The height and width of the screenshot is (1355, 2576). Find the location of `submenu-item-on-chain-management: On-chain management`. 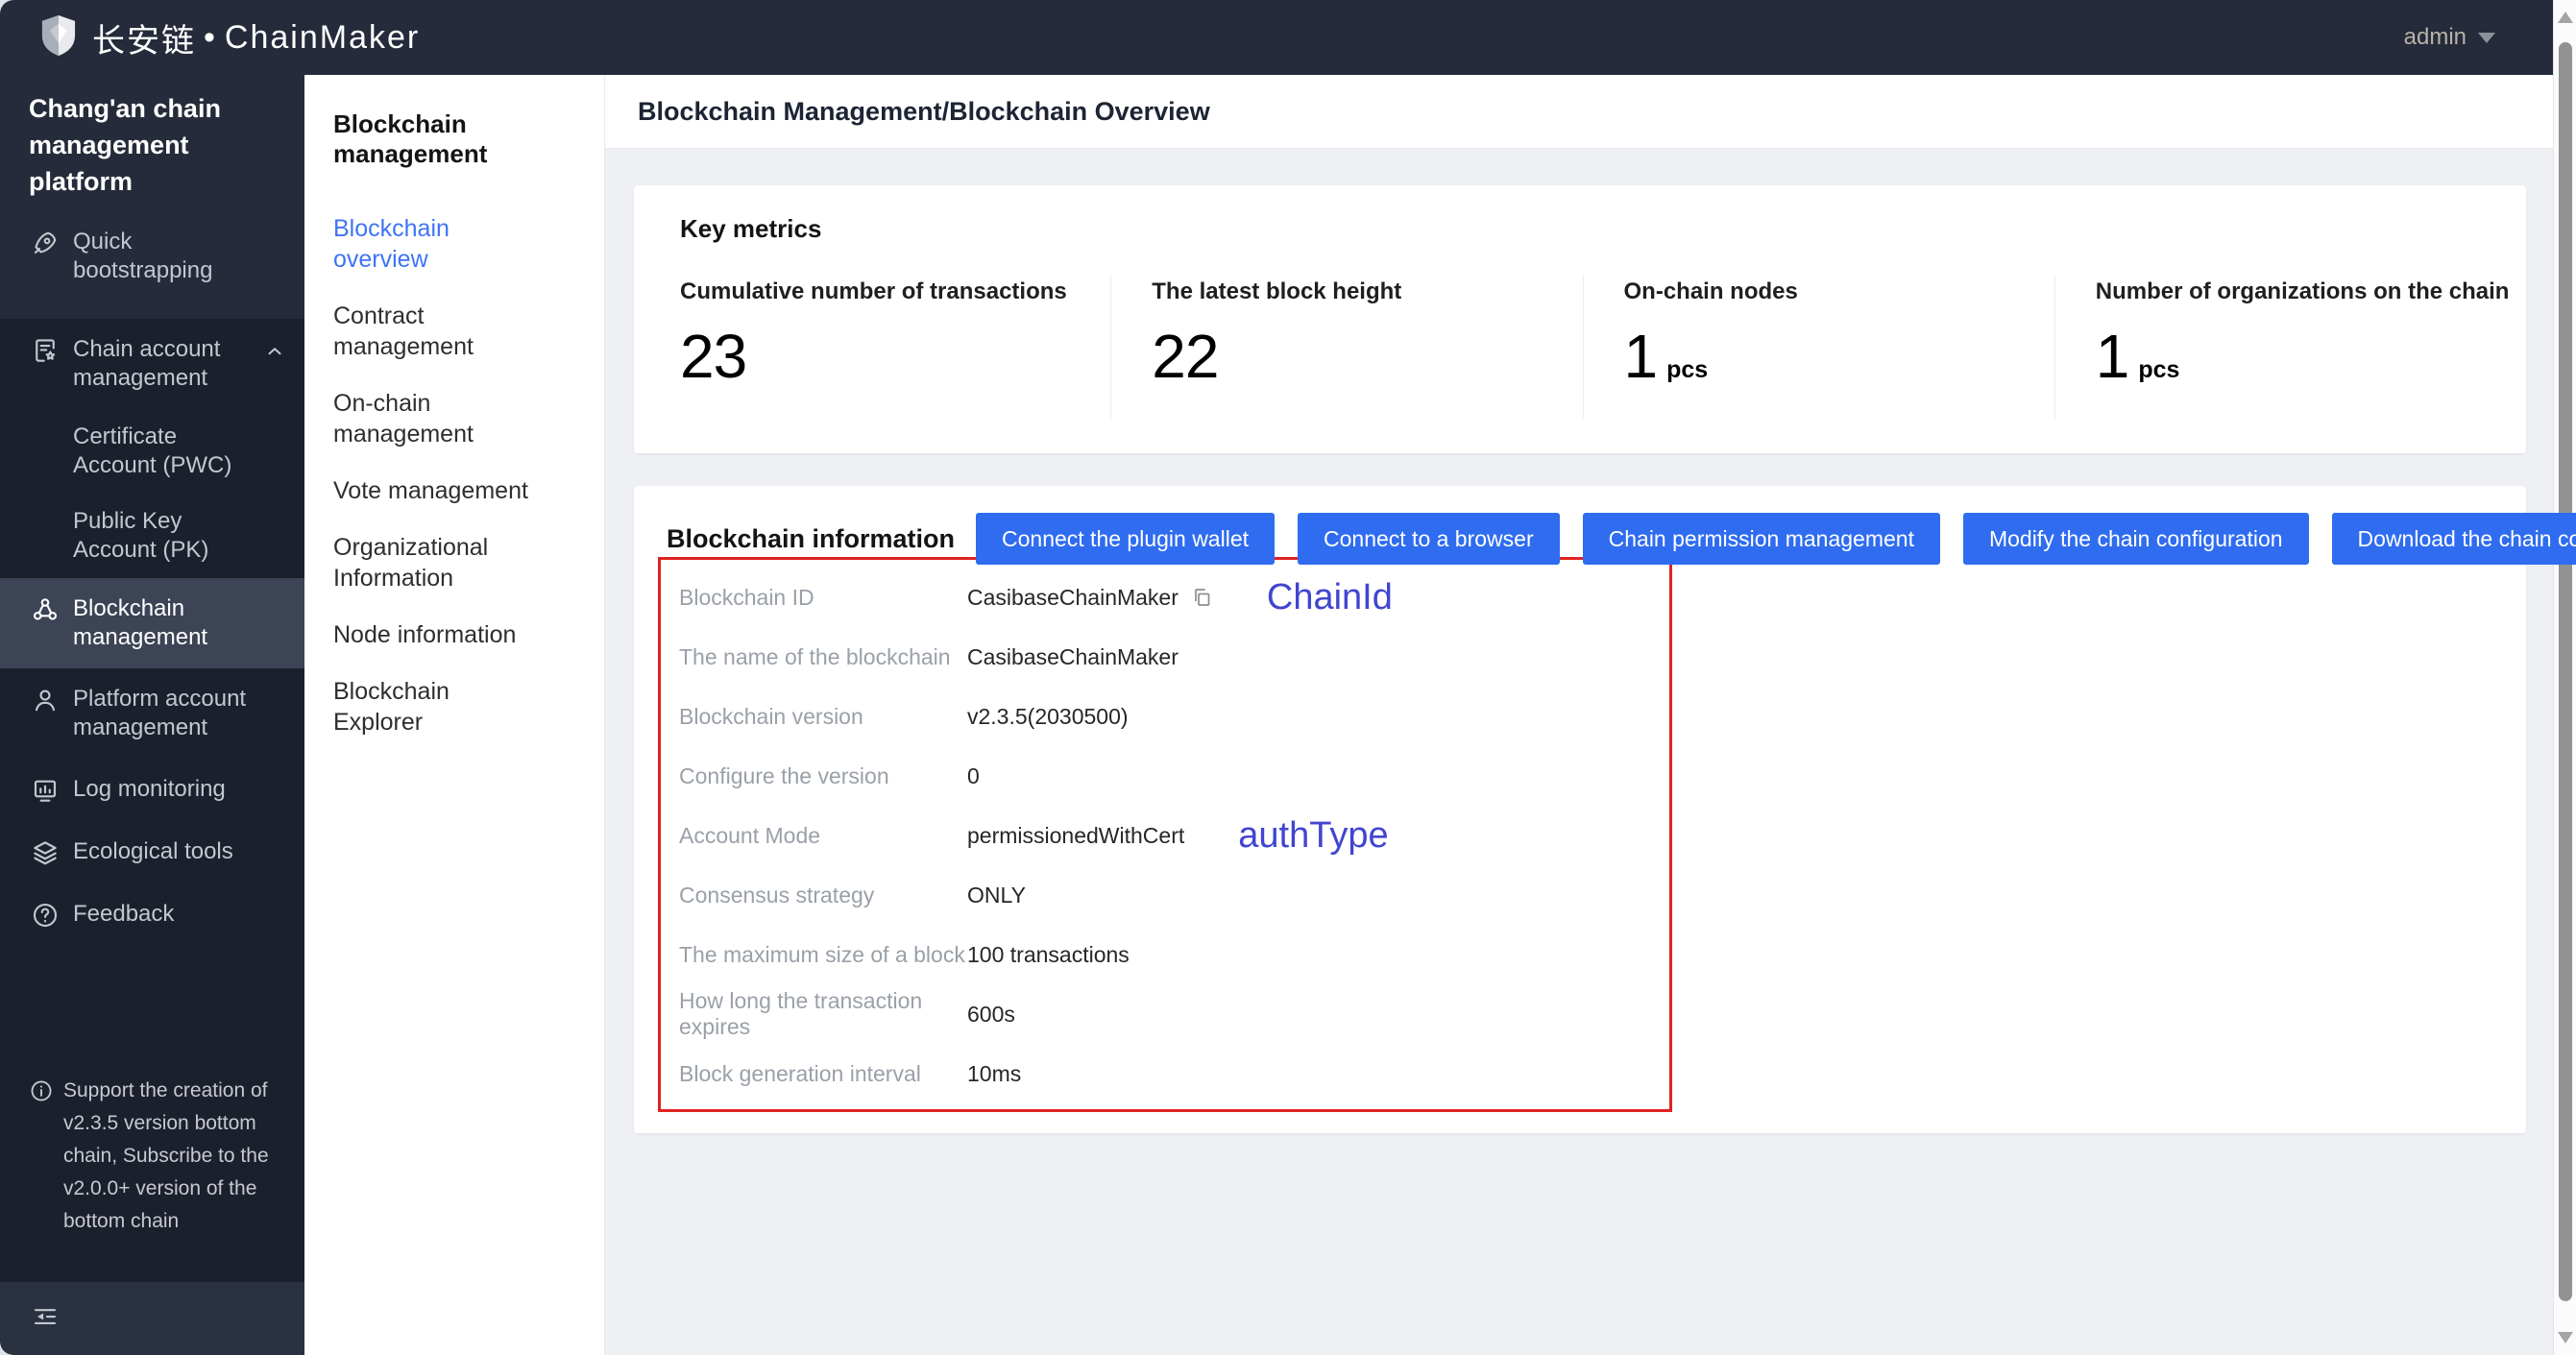

submenu-item-on-chain-management: On-chain management is located at coordinates (436, 419).